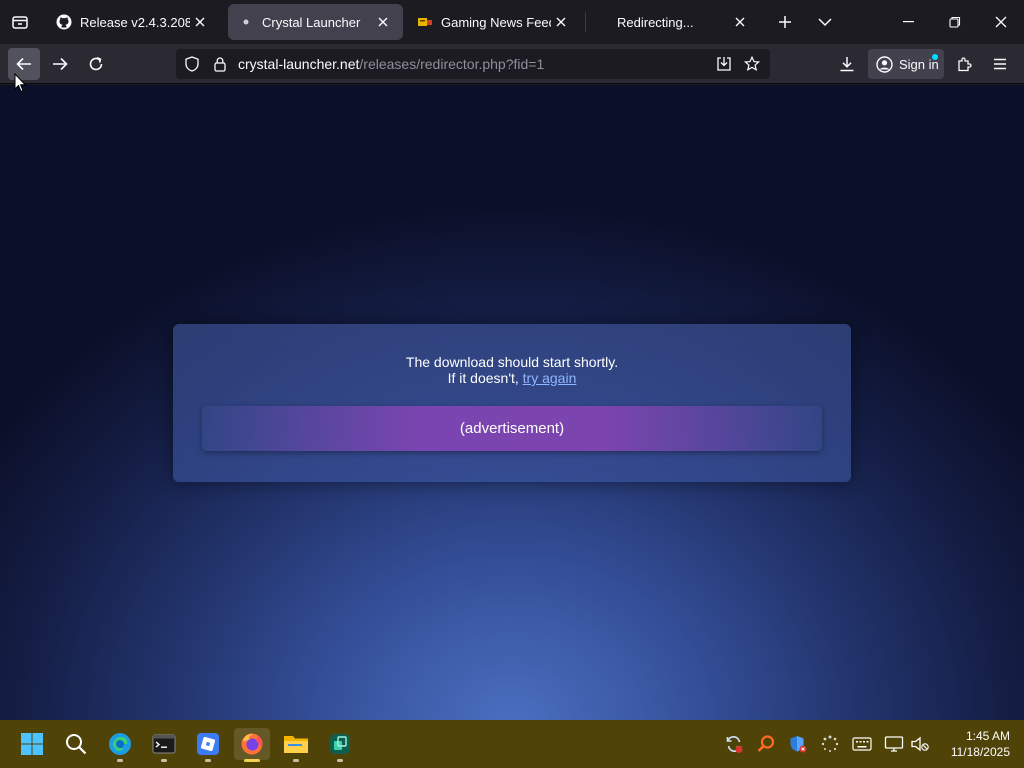 Image resolution: width=1024 pixels, height=768 pixels. I want to click on taskbar-app, so click(340, 745).